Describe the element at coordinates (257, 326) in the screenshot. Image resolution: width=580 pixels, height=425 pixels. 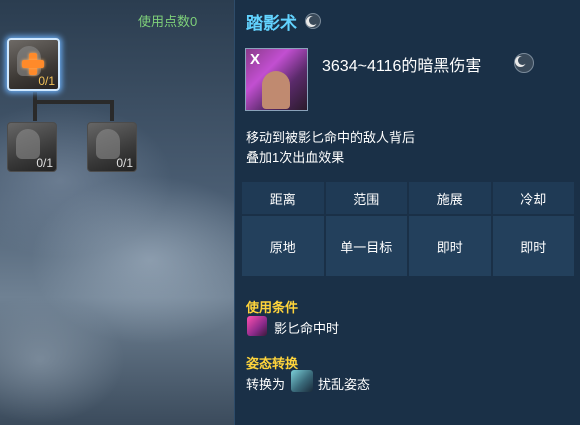
I see `dagger-icon` at that location.